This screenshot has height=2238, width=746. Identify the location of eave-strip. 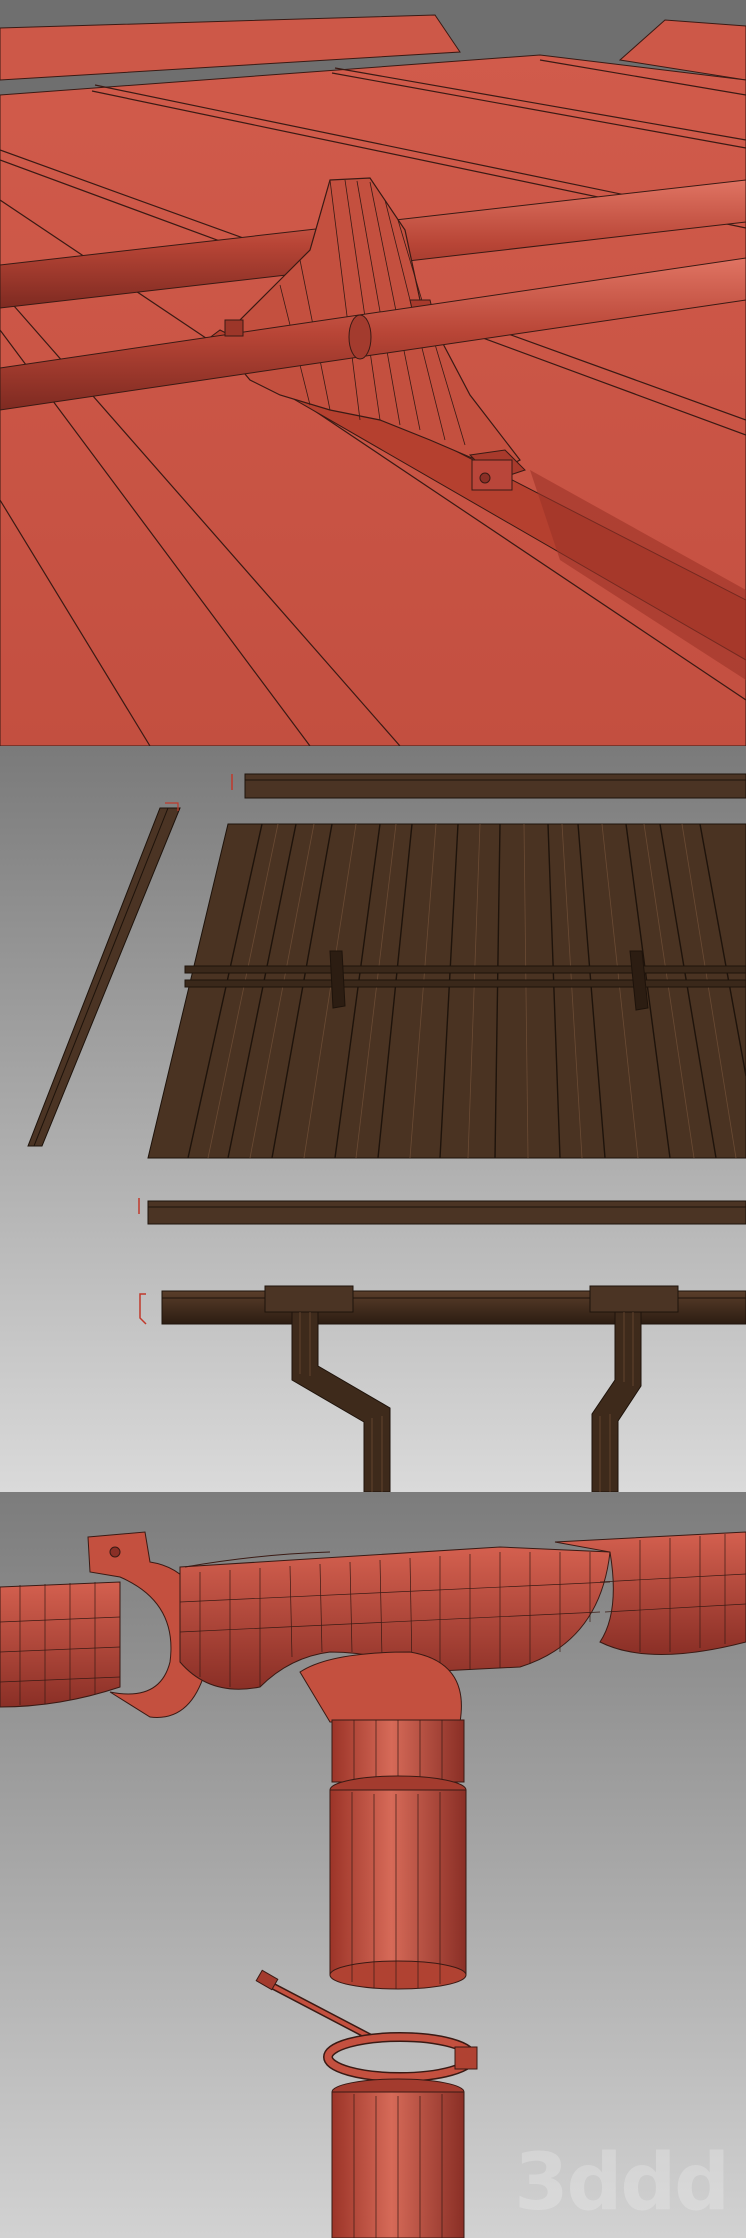
(446, 1212).